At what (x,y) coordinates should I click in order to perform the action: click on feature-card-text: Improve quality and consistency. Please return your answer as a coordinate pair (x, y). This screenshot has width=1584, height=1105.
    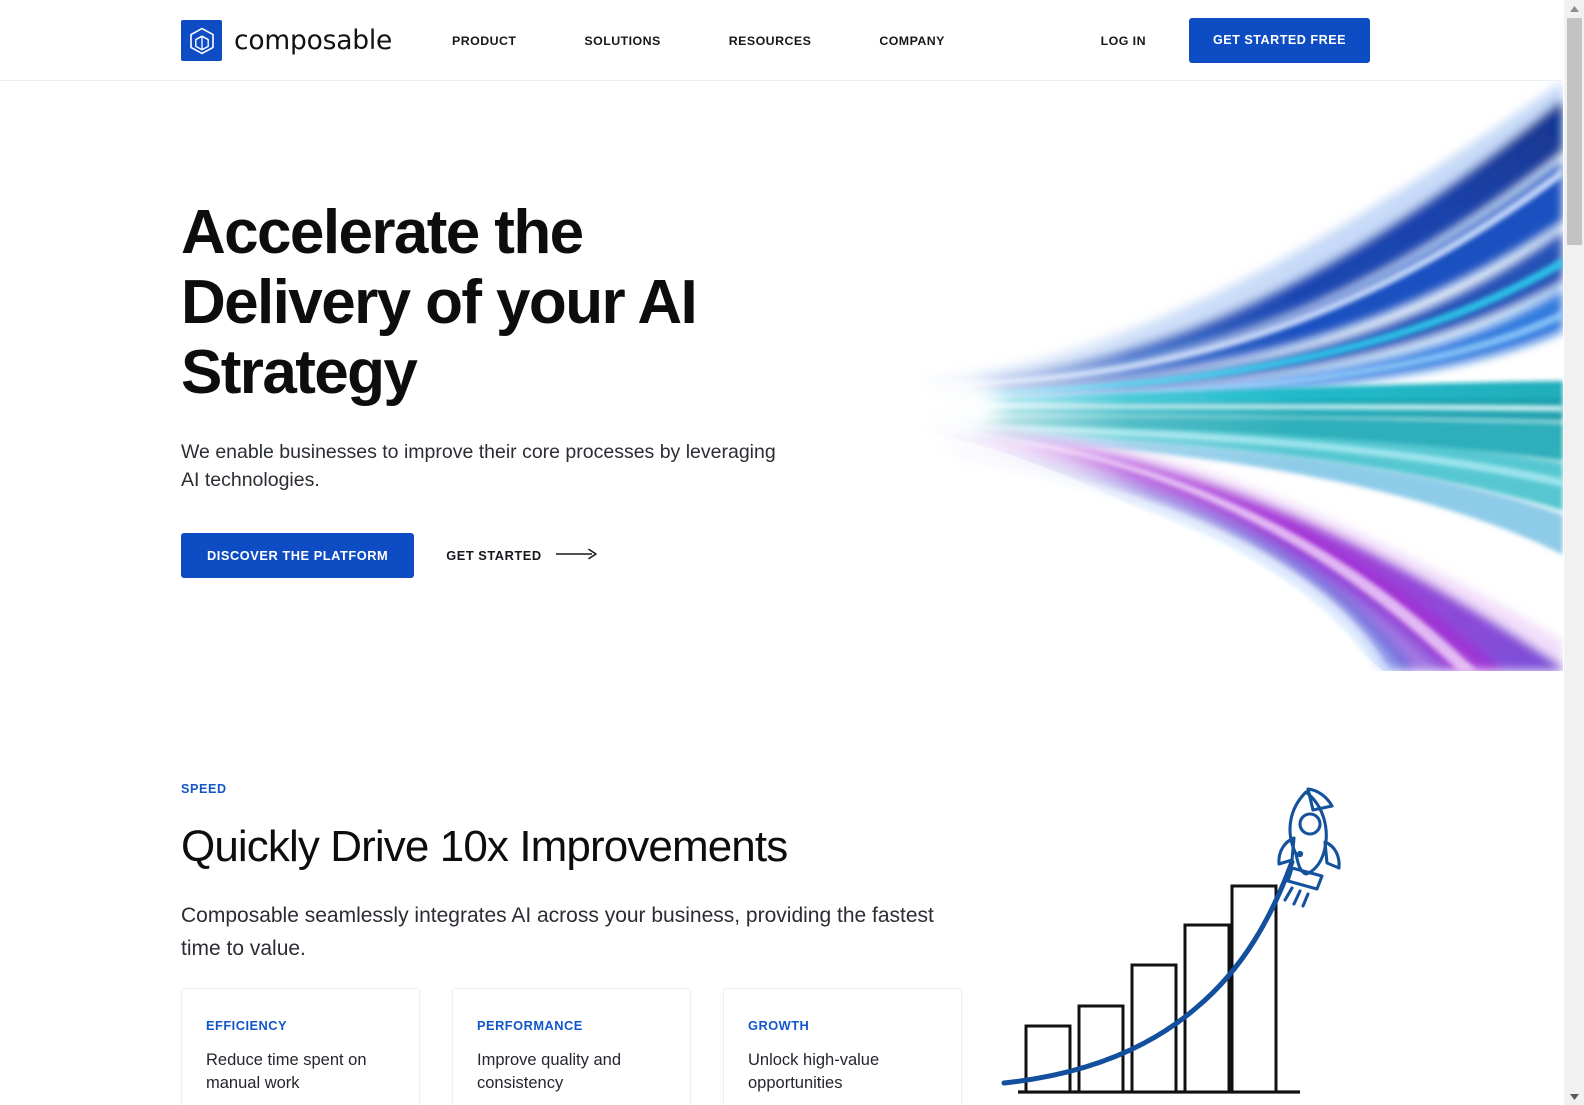
    Looking at the image, I should click on (549, 1071).